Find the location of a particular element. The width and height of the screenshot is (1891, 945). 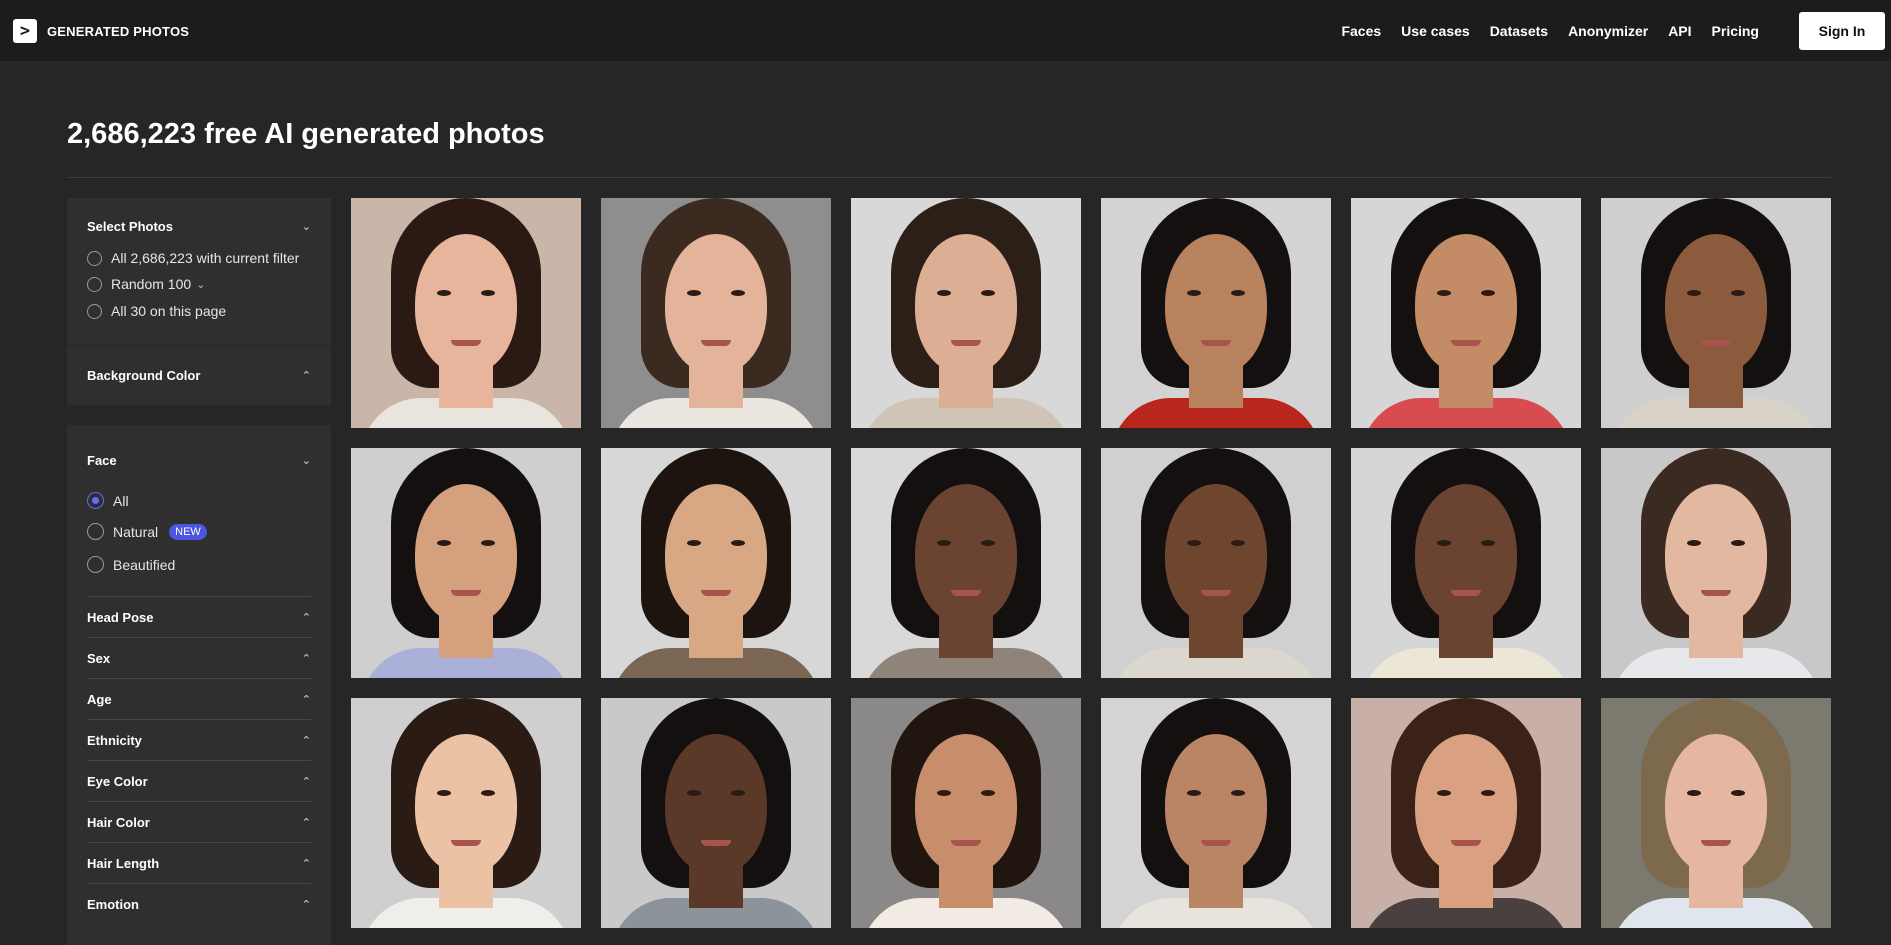

logo: > GENERATED PHOTOS is located at coordinates (101, 31).